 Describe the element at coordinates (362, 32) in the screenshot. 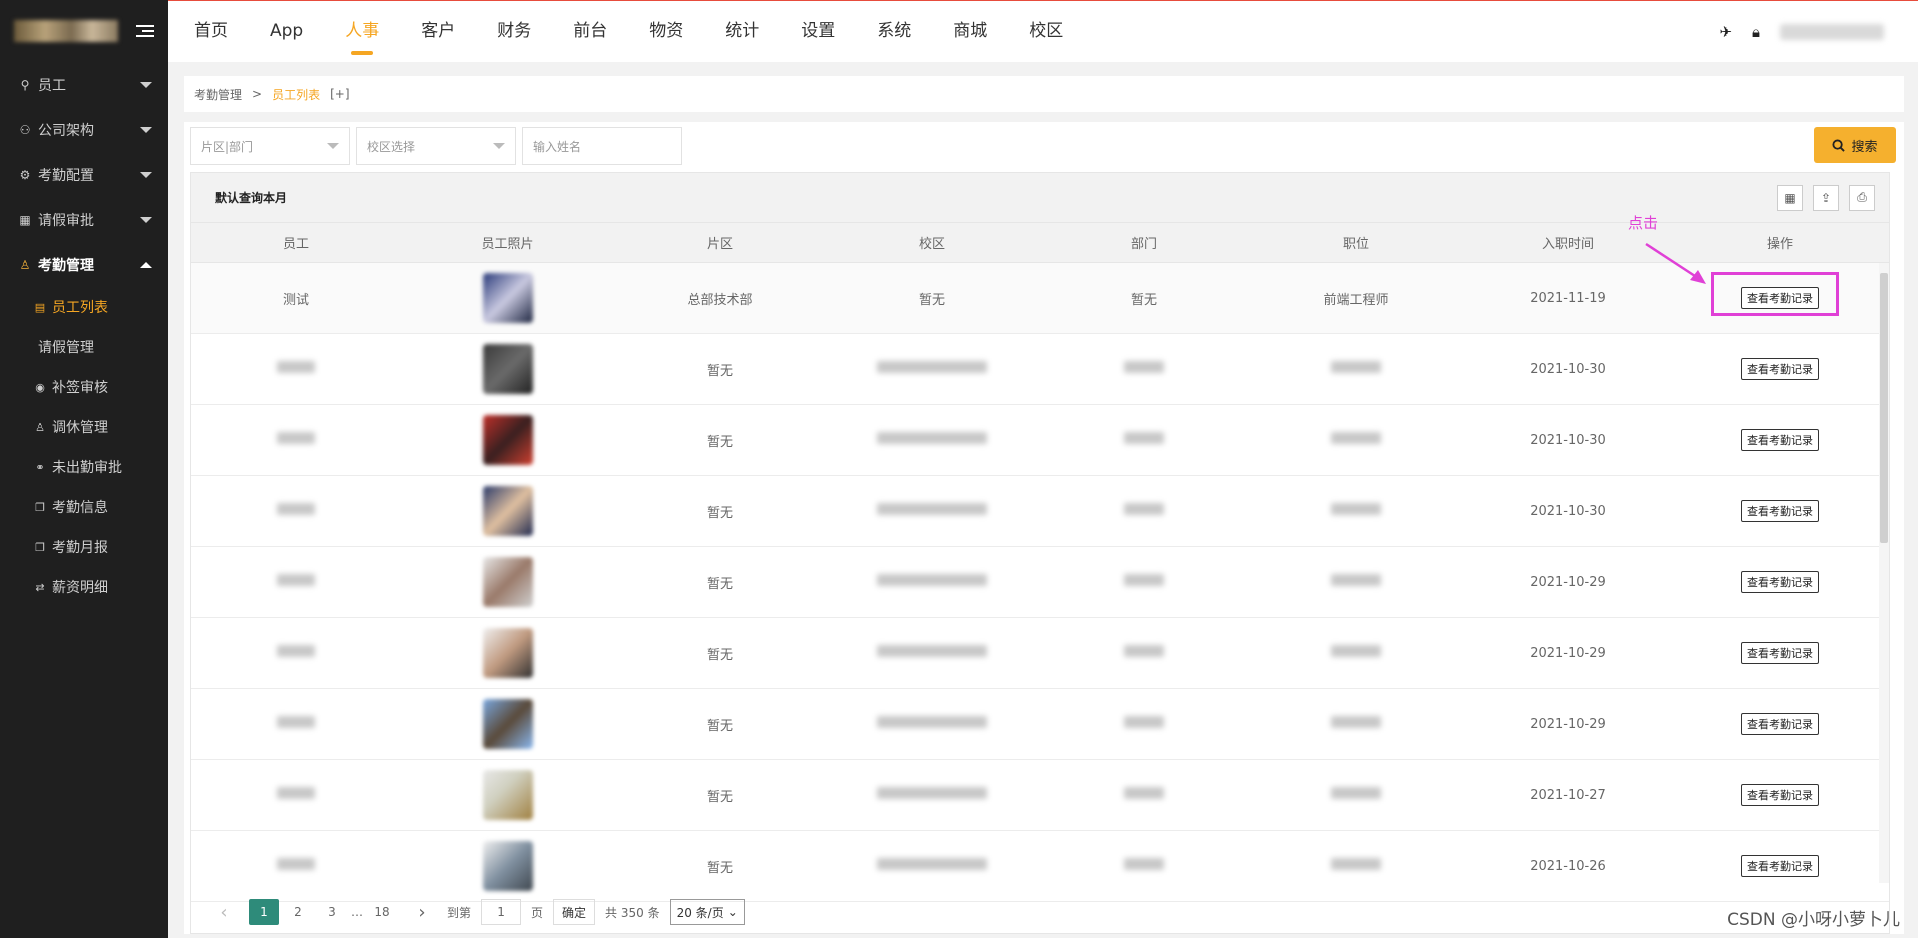

I see `nav-tab-2: 人事` at that location.